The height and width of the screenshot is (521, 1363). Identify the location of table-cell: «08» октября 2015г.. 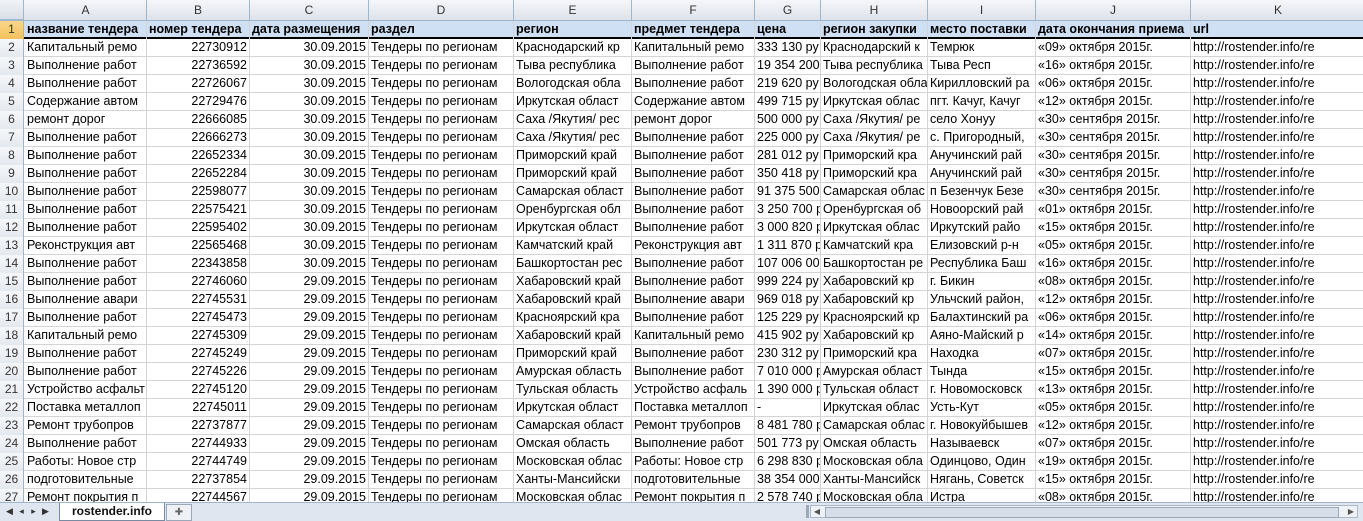
(1113, 495).